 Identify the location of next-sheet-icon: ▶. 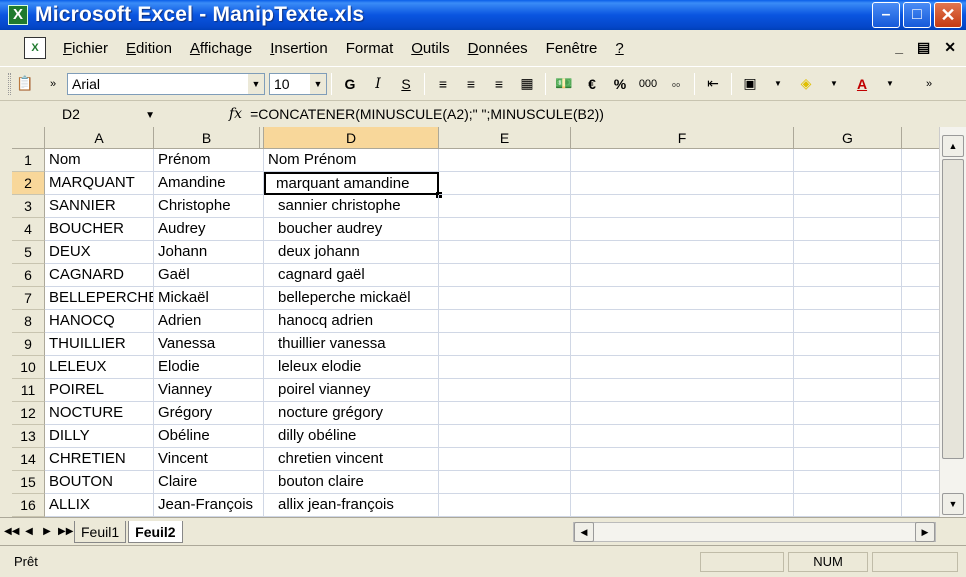
(47, 531).